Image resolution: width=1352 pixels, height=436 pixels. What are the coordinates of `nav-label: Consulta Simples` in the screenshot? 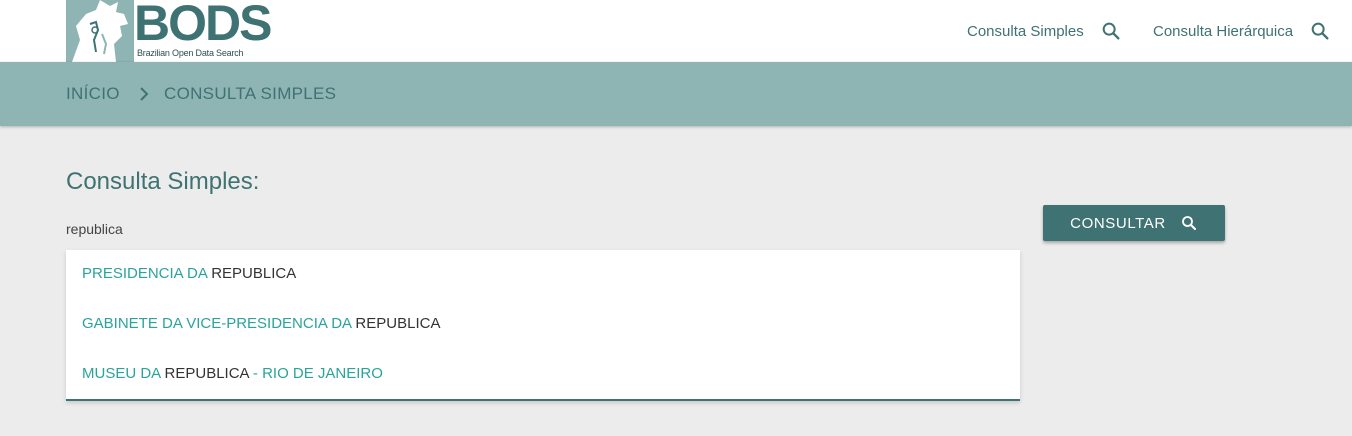 It's located at (1025, 31).